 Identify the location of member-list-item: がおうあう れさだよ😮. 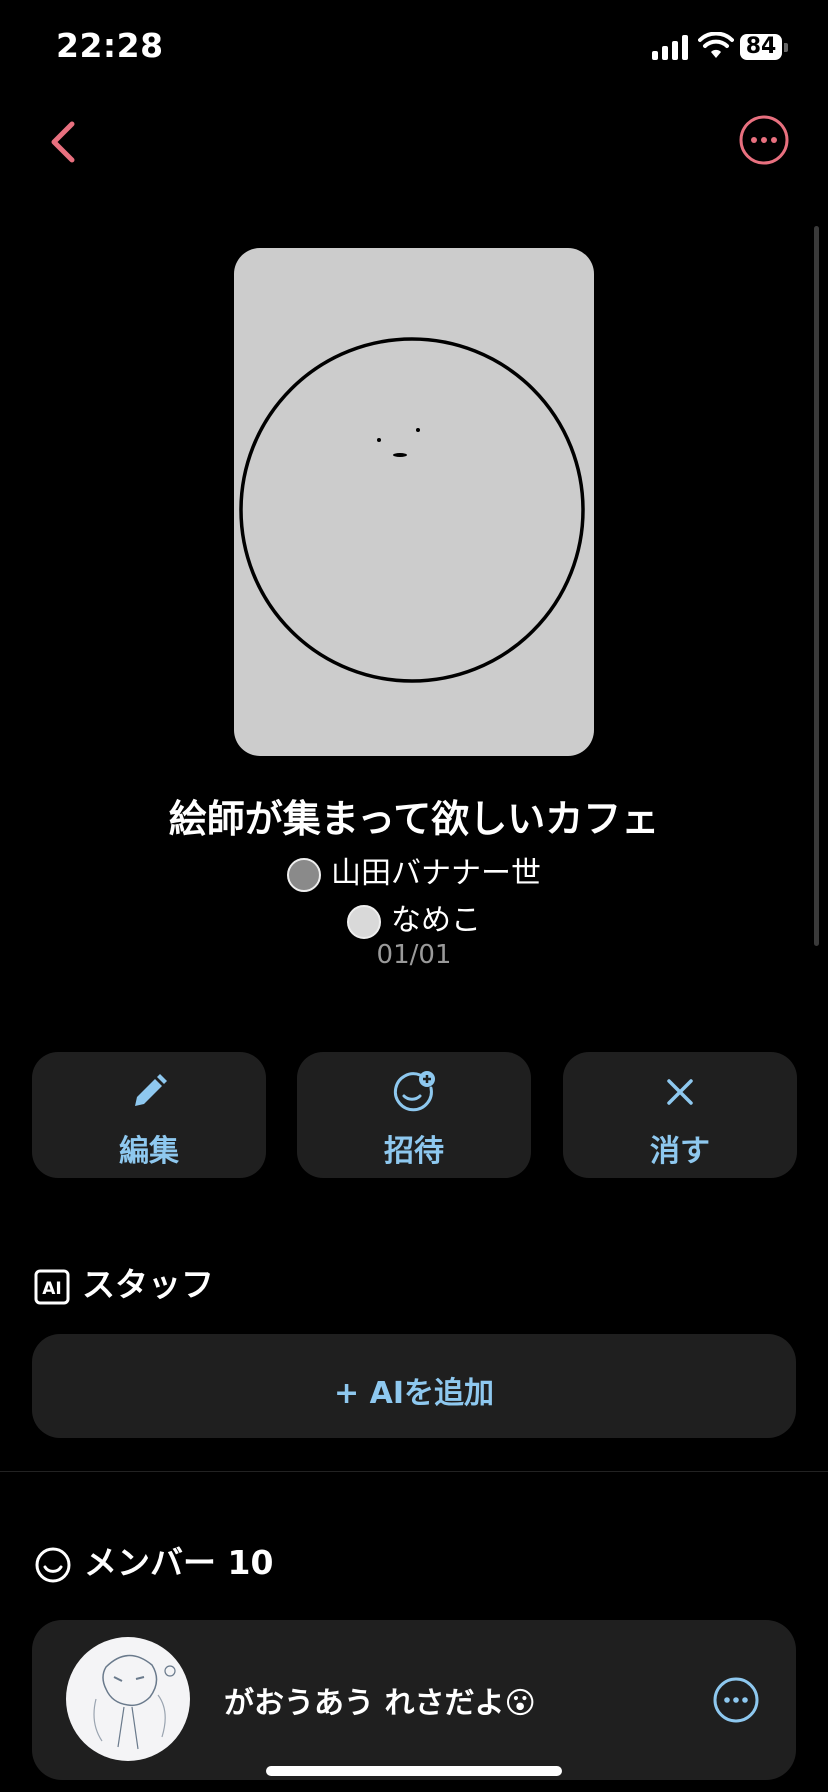
(414, 1700).